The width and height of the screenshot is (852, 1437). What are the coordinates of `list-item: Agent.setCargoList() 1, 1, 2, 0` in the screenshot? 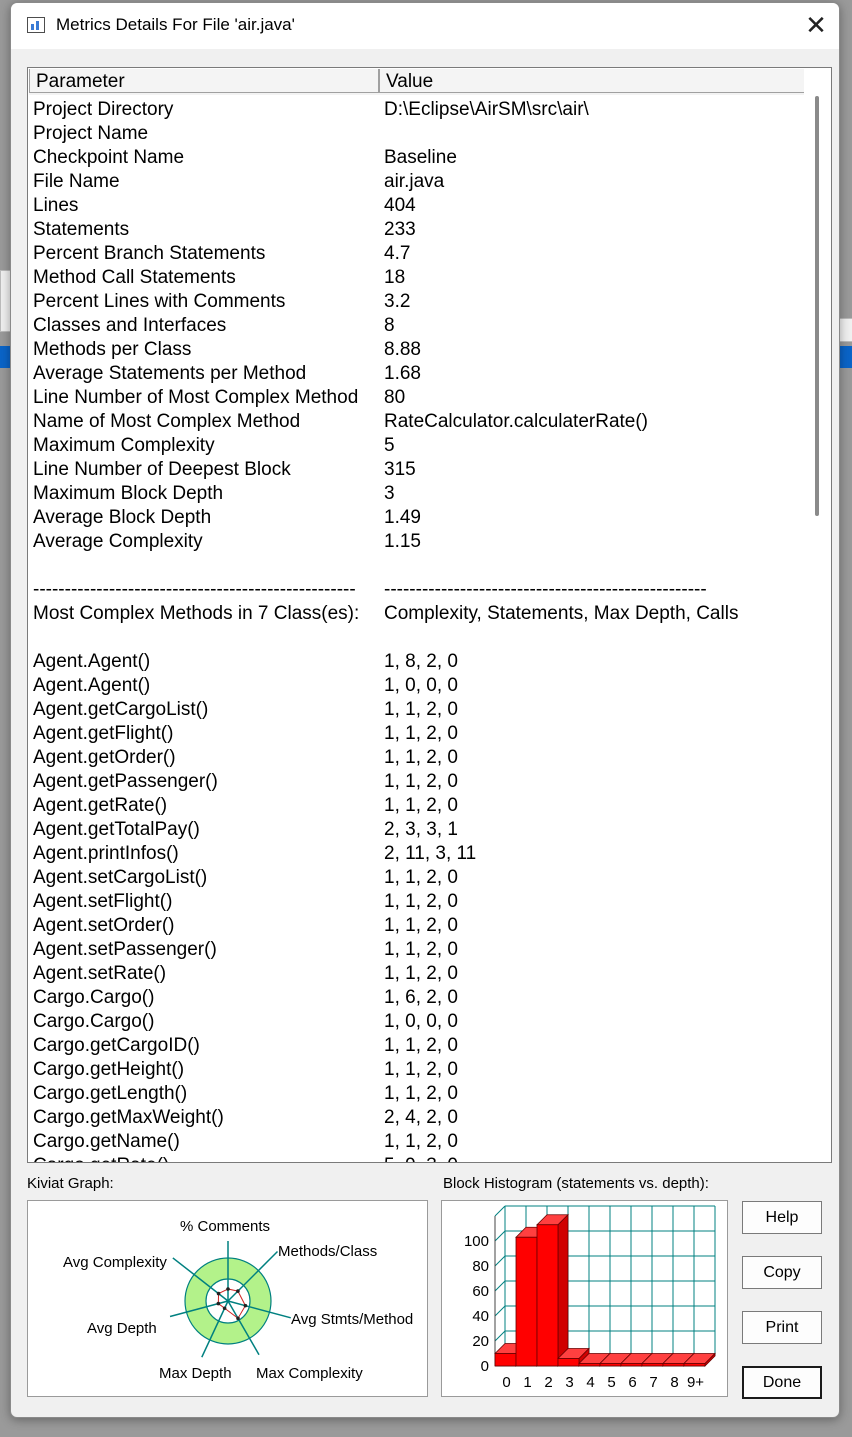 It's located at (418, 878).